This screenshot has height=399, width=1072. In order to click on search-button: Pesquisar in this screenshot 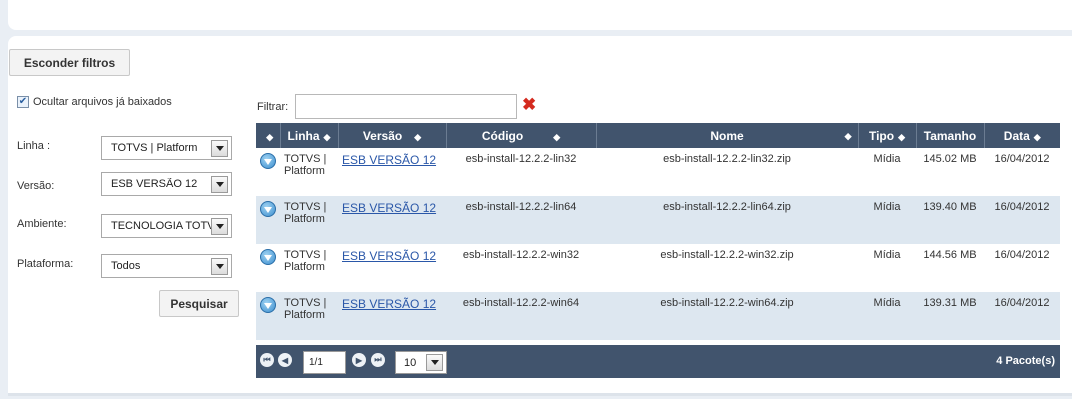, I will do `click(199, 303)`.